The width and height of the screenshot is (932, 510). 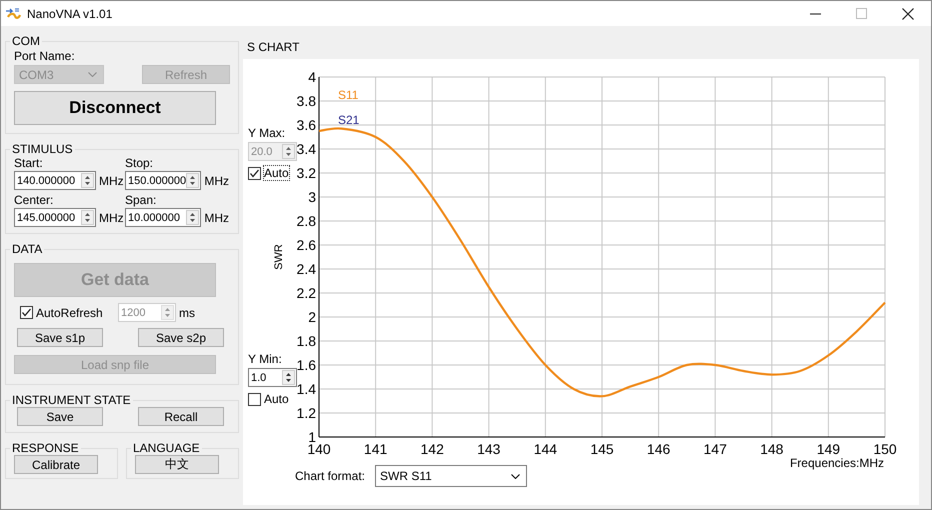 I want to click on group-label: DATA, so click(x=27, y=249).